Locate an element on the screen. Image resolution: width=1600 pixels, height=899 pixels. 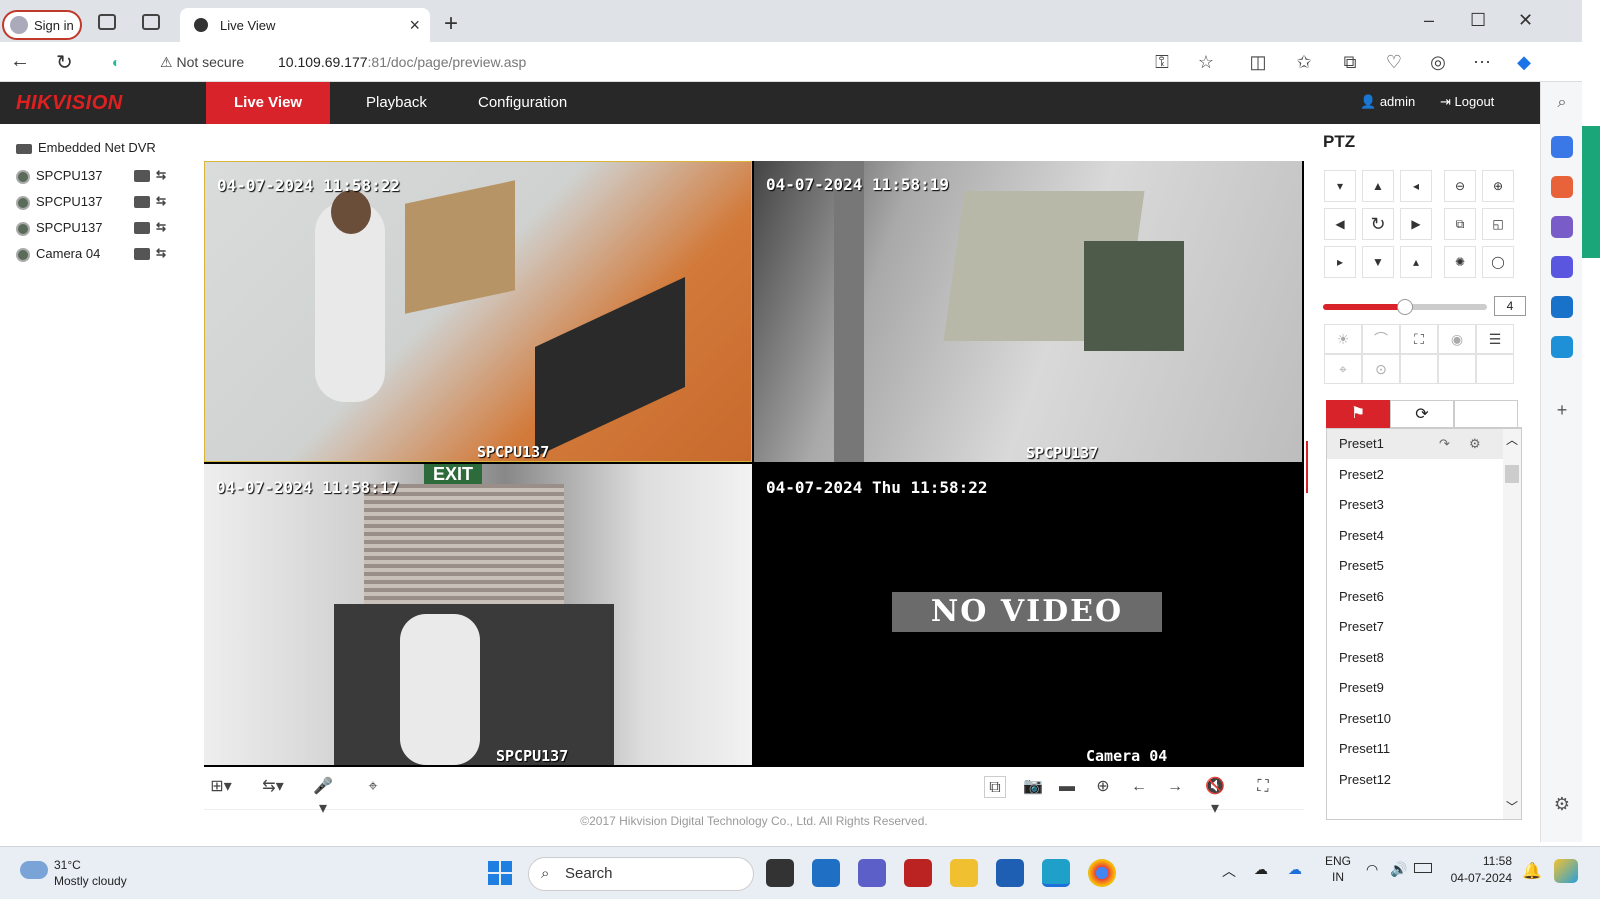
preset-item: Preset2 is located at coordinates (1415, 475).